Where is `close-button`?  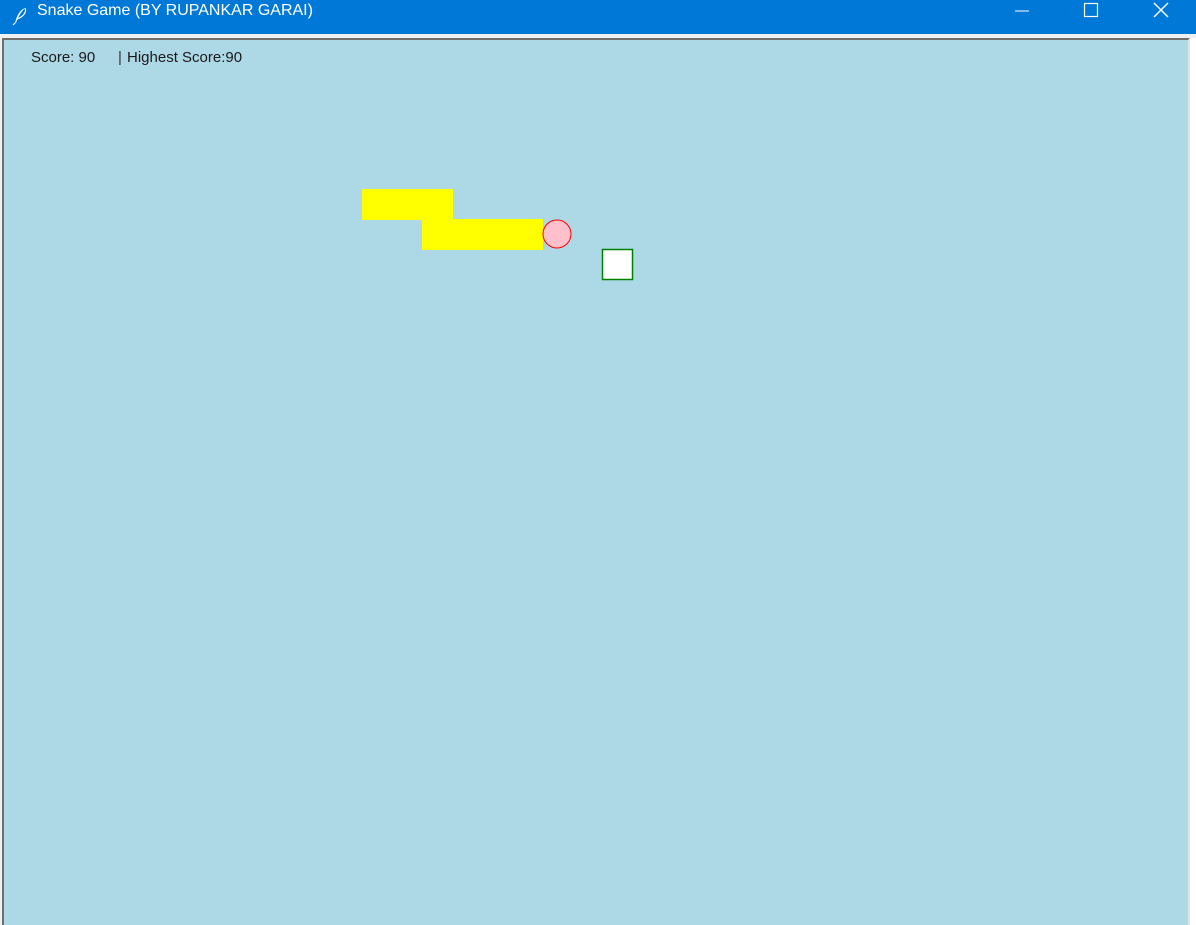
close-button is located at coordinates (1161, 11).